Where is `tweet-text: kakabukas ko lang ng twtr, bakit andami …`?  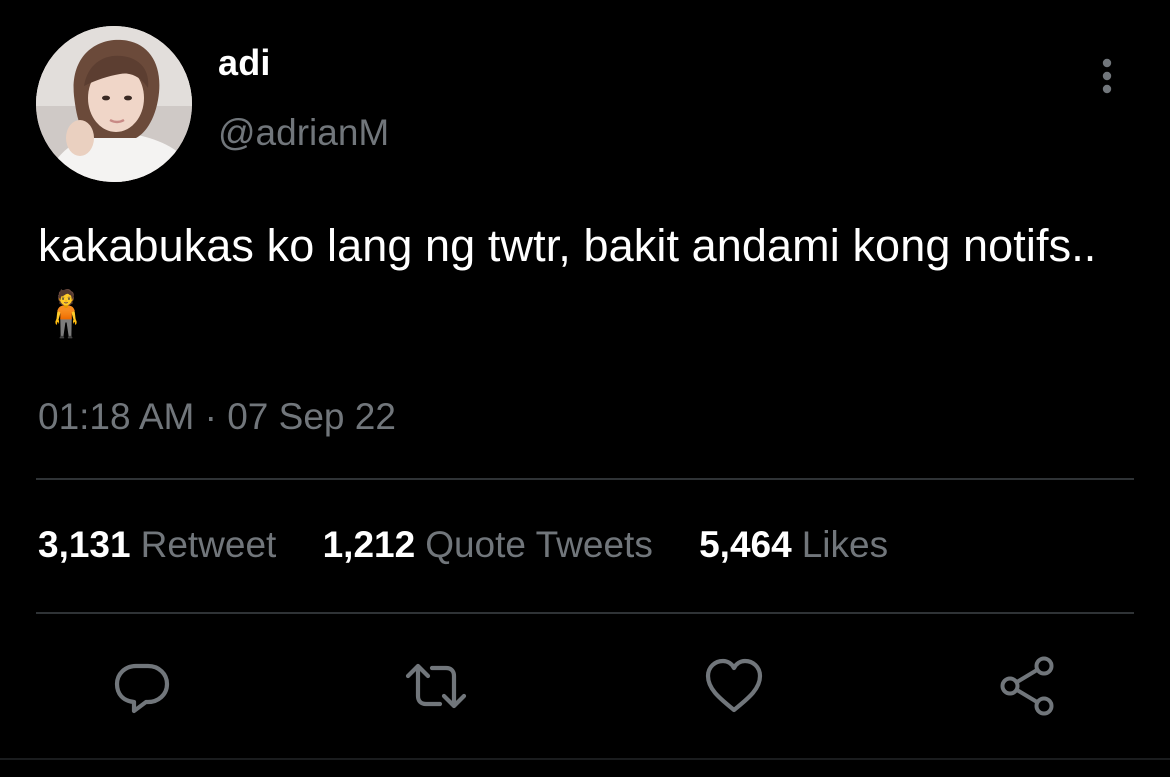
tweet-text: kakabukas ko lang ng twtr, bakit andami … is located at coordinates (567, 279).